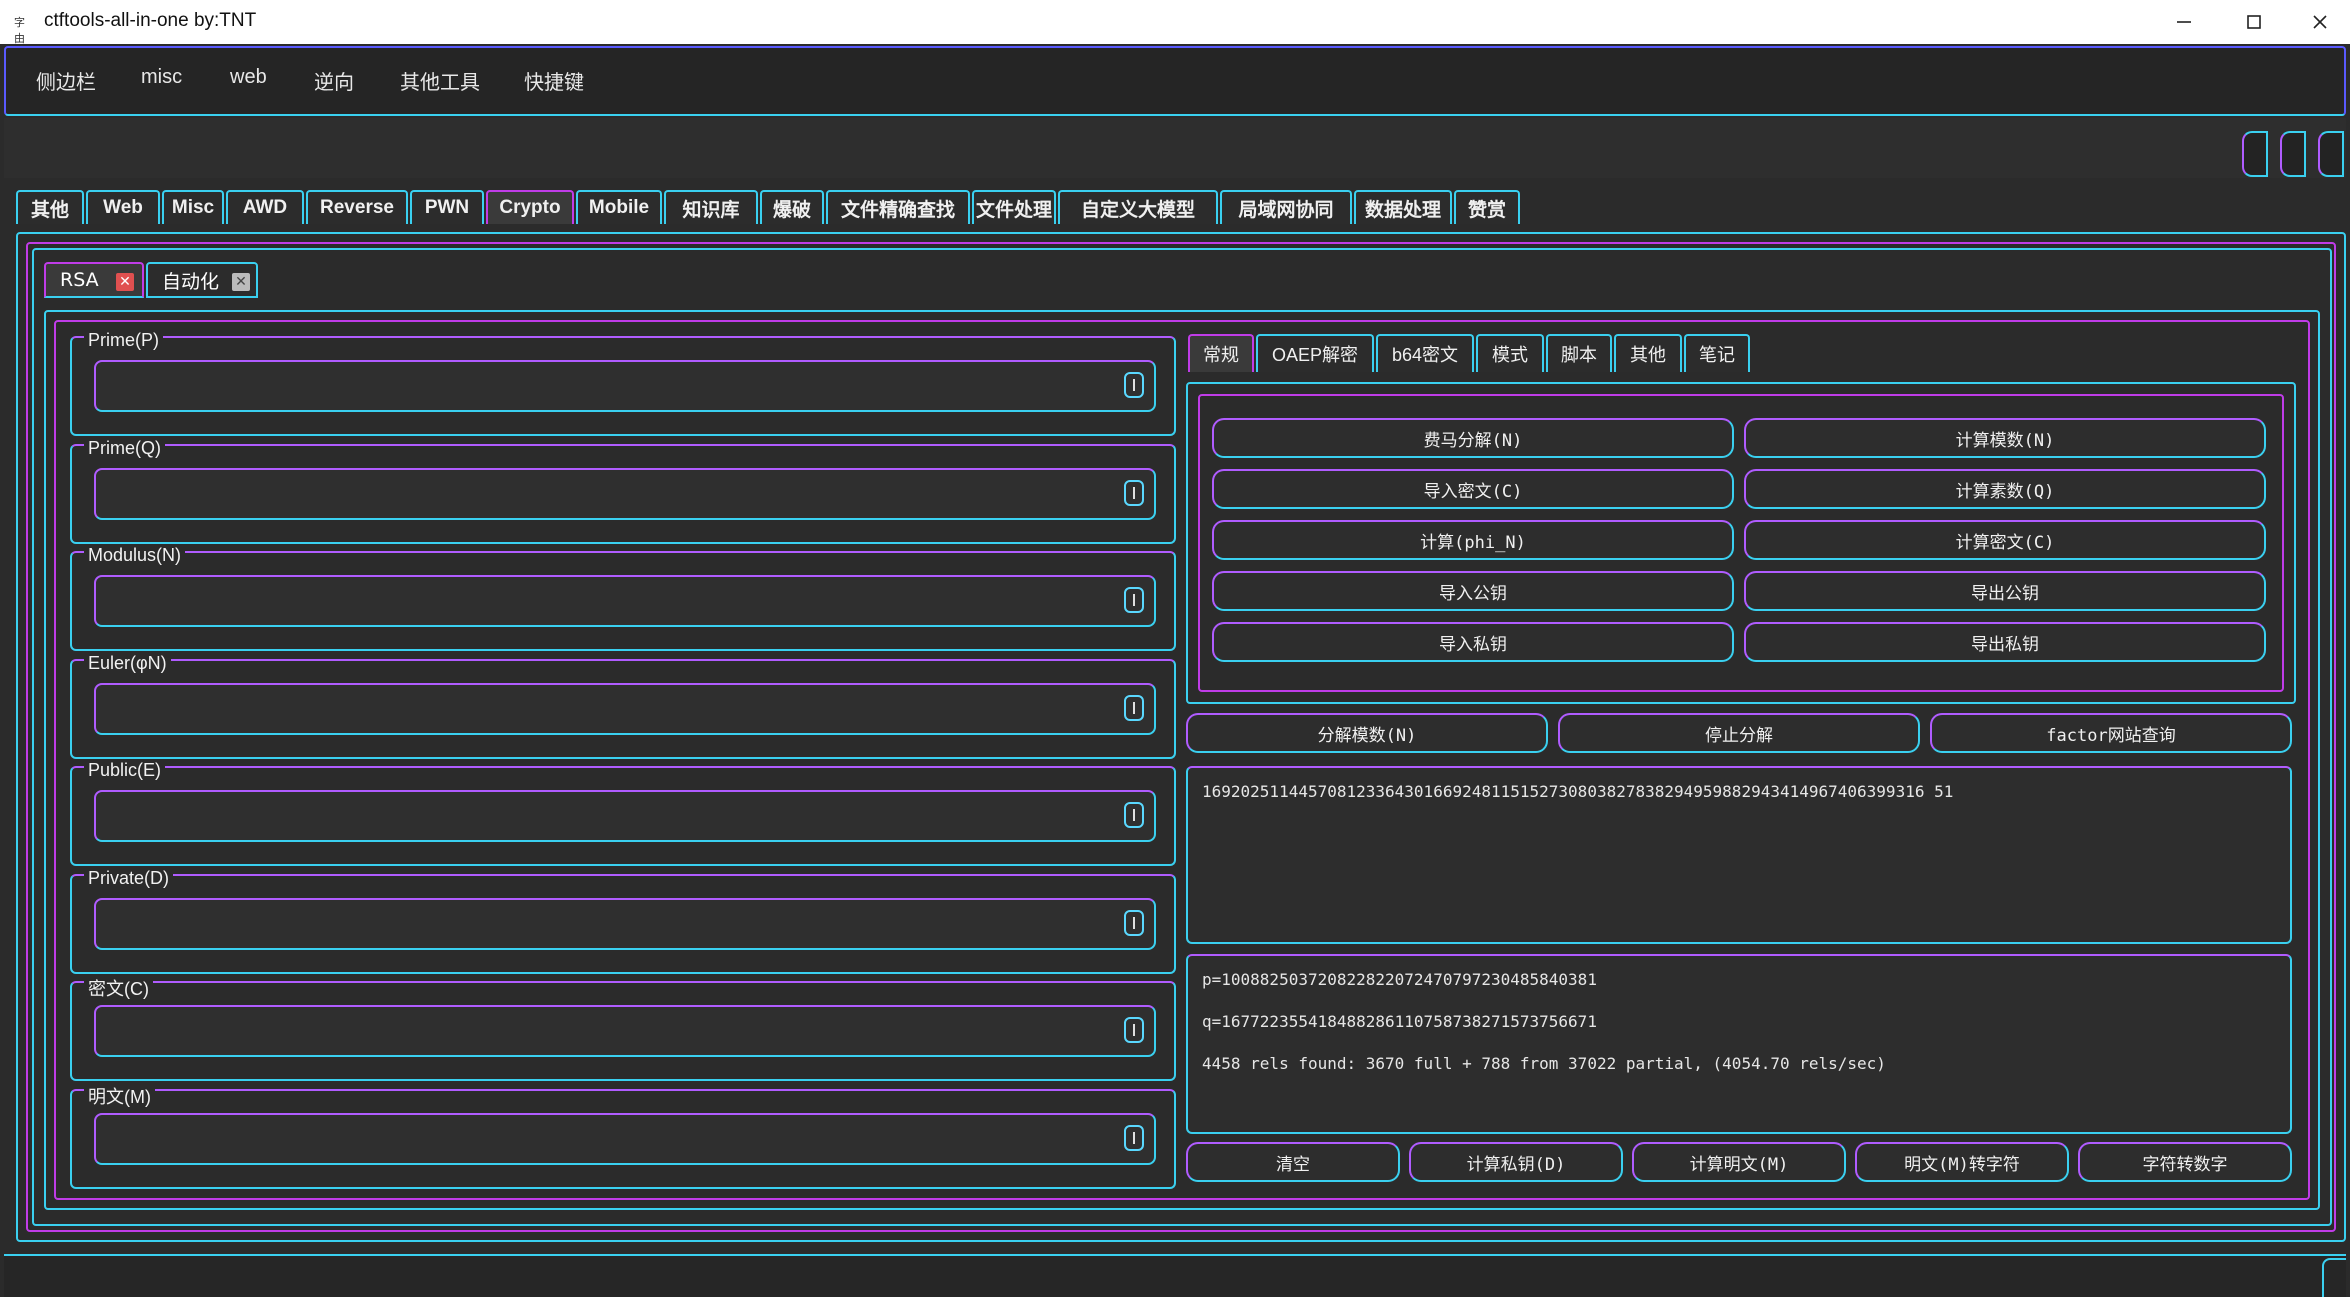  Describe the element at coordinates (1138, 207) in the screenshot. I see `top-tab-12: 自定义大模型` at that location.